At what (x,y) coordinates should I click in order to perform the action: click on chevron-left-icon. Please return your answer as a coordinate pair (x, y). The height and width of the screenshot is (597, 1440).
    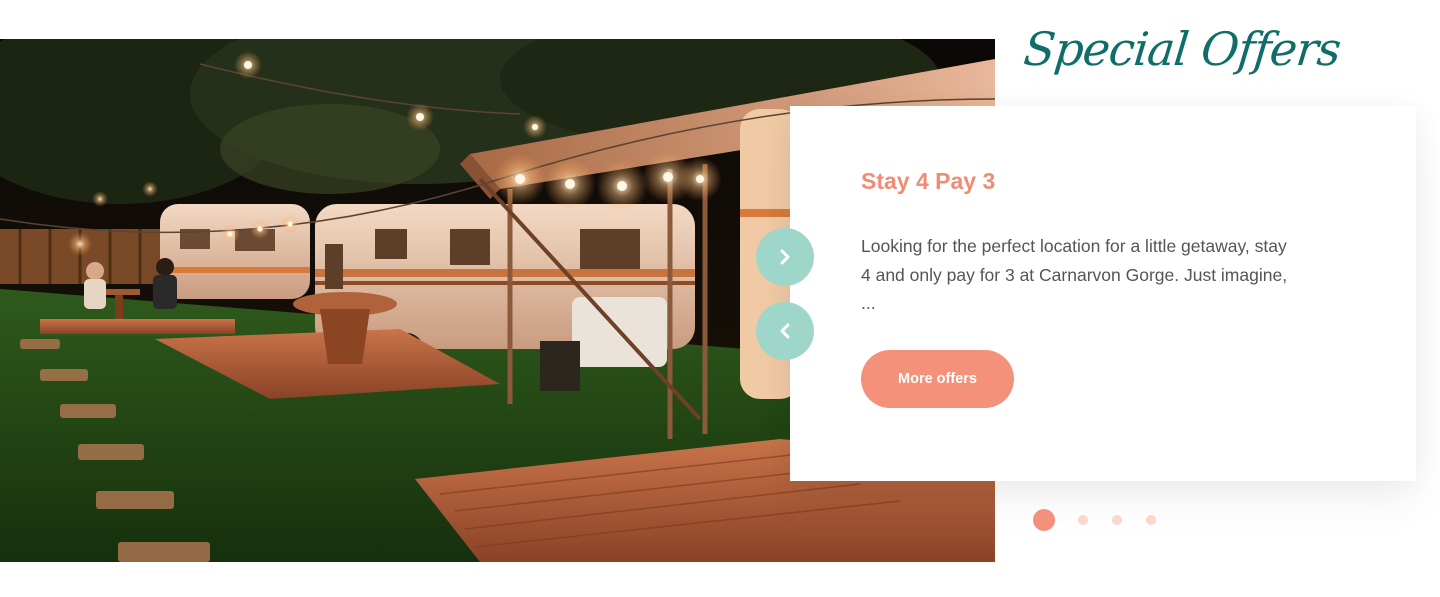
    Looking at the image, I should click on (785, 331).